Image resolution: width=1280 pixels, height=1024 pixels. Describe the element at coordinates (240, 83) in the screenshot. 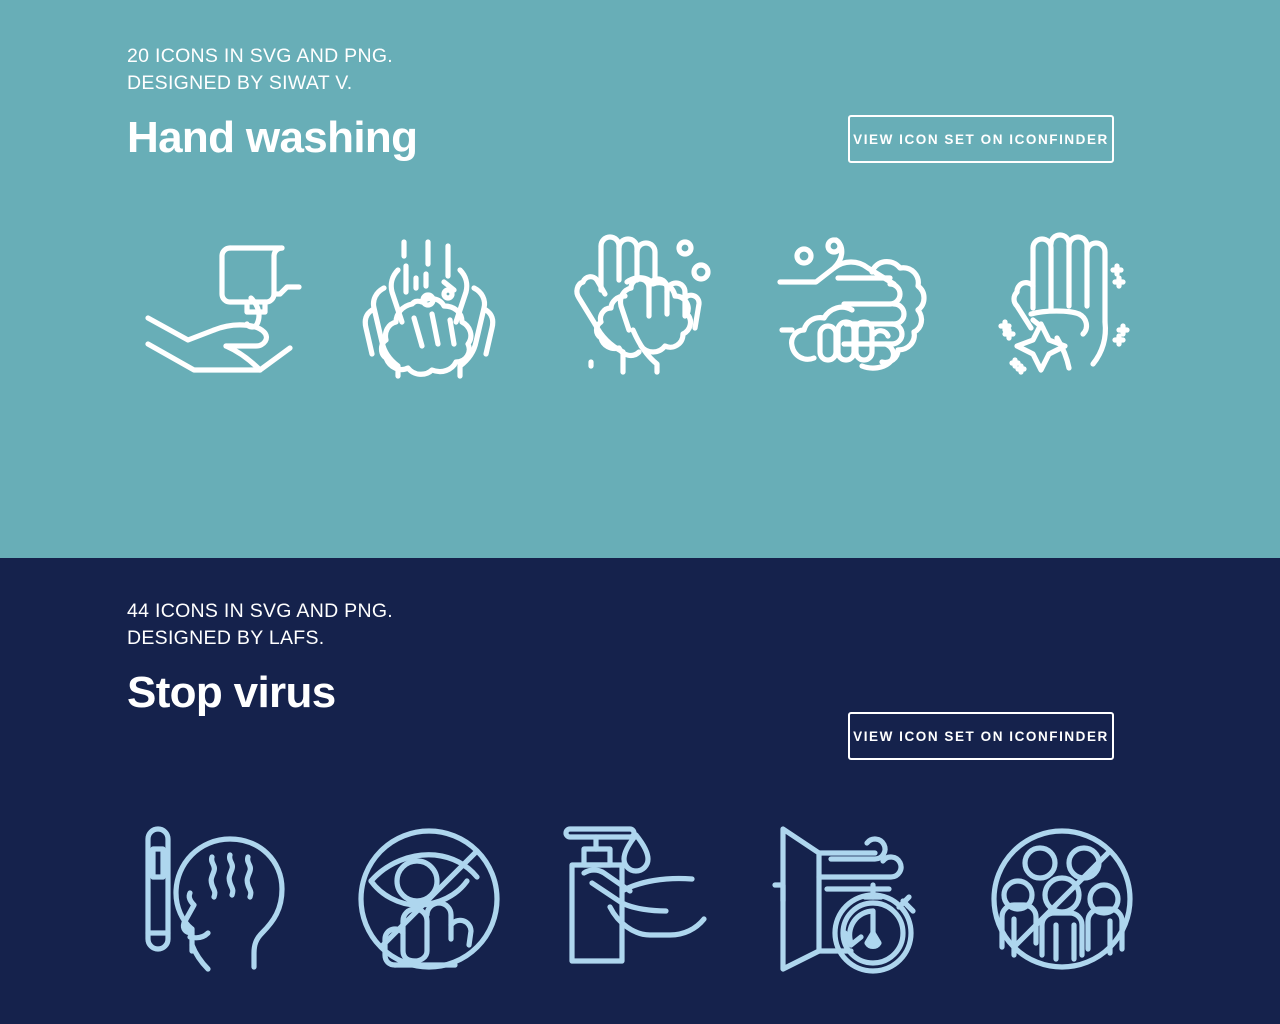

I see `hand-washing-meta-line-2: DESIGNED BY SIWAT V.` at that location.